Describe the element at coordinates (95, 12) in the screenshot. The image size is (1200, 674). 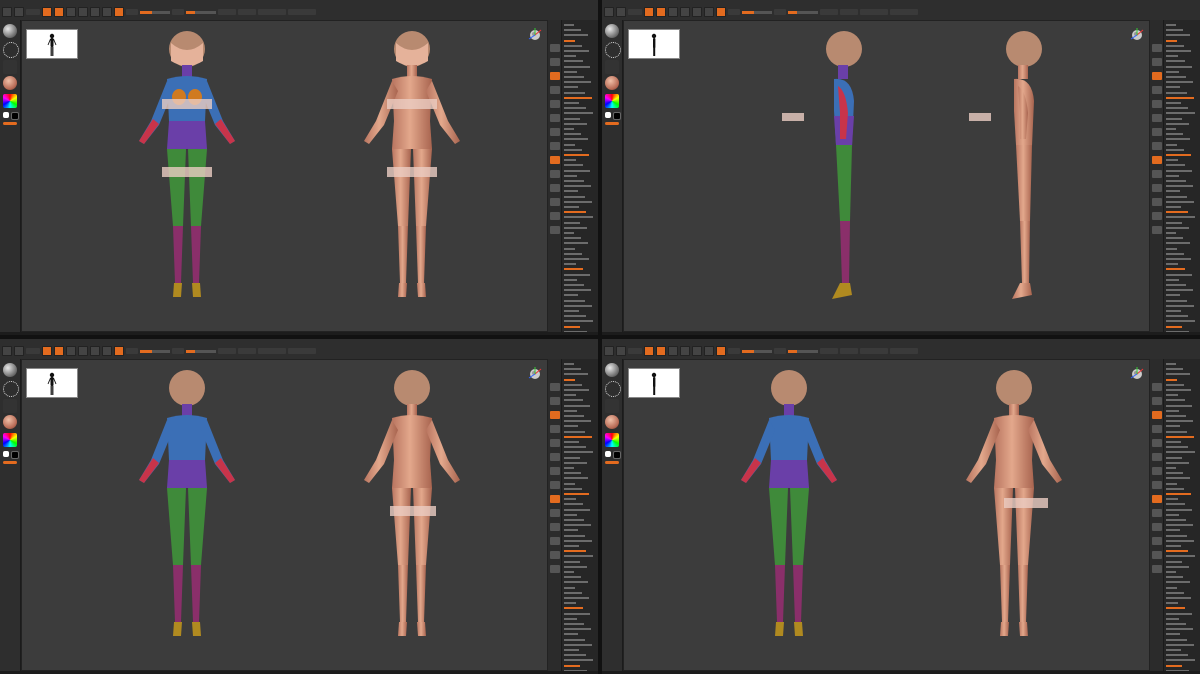
I see `rotate-button` at that location.